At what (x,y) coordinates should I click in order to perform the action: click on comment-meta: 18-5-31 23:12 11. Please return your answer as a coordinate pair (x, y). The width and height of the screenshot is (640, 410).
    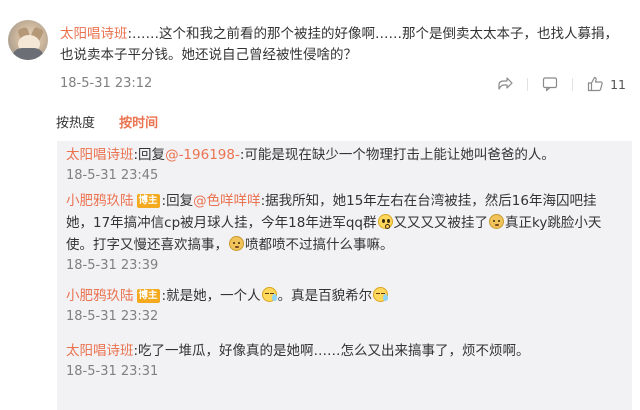
    Looking at the image, I should click on (345, 84).